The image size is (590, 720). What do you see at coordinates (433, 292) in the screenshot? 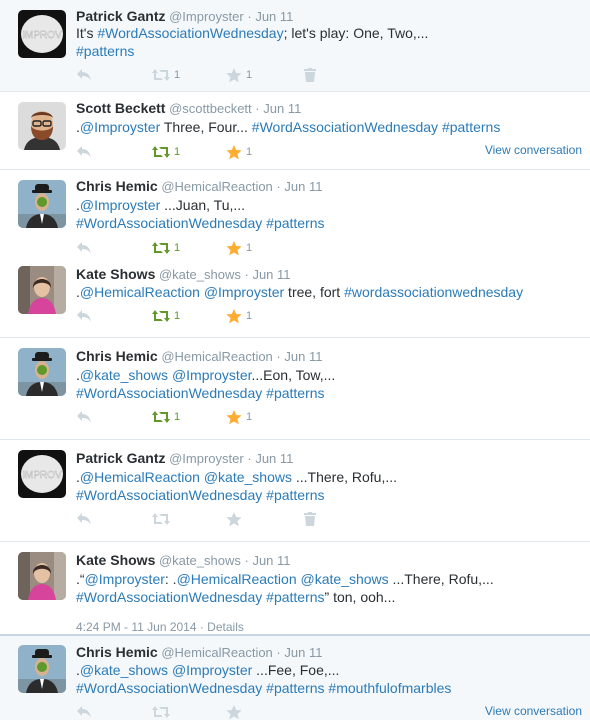
I see `hashtag-link: #wordassociationwednesday` at bounding box center [433, 292].